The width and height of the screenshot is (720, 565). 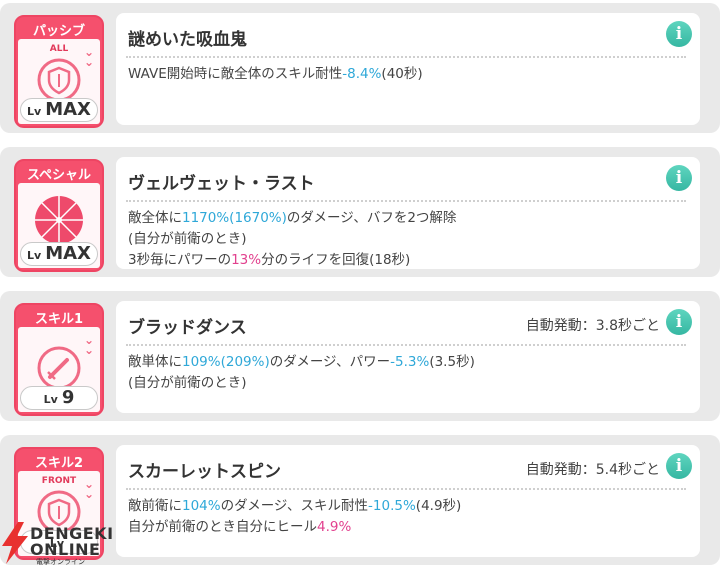 What do you see at coordinates (155, 218) in the screenshot?
I see `description-text: 敵全体に` at bounding box center [155, 218].